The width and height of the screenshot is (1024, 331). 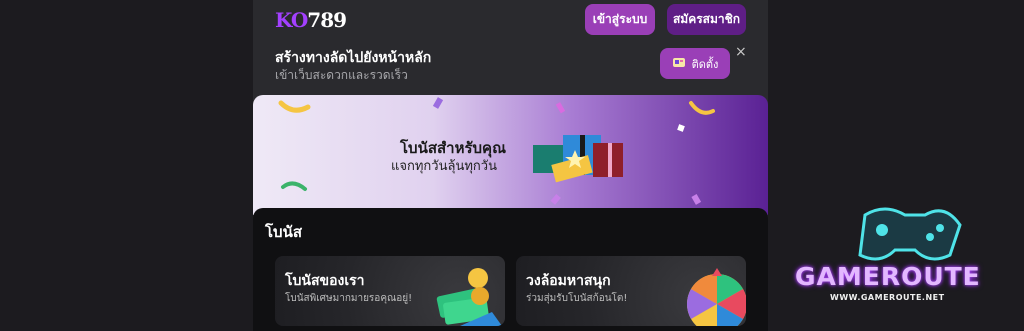 What do you see at coordinates (620, 19) in the screenshot?
I see `login-button: เข้าสู่ระบบ` at bounding box center [620, 19].